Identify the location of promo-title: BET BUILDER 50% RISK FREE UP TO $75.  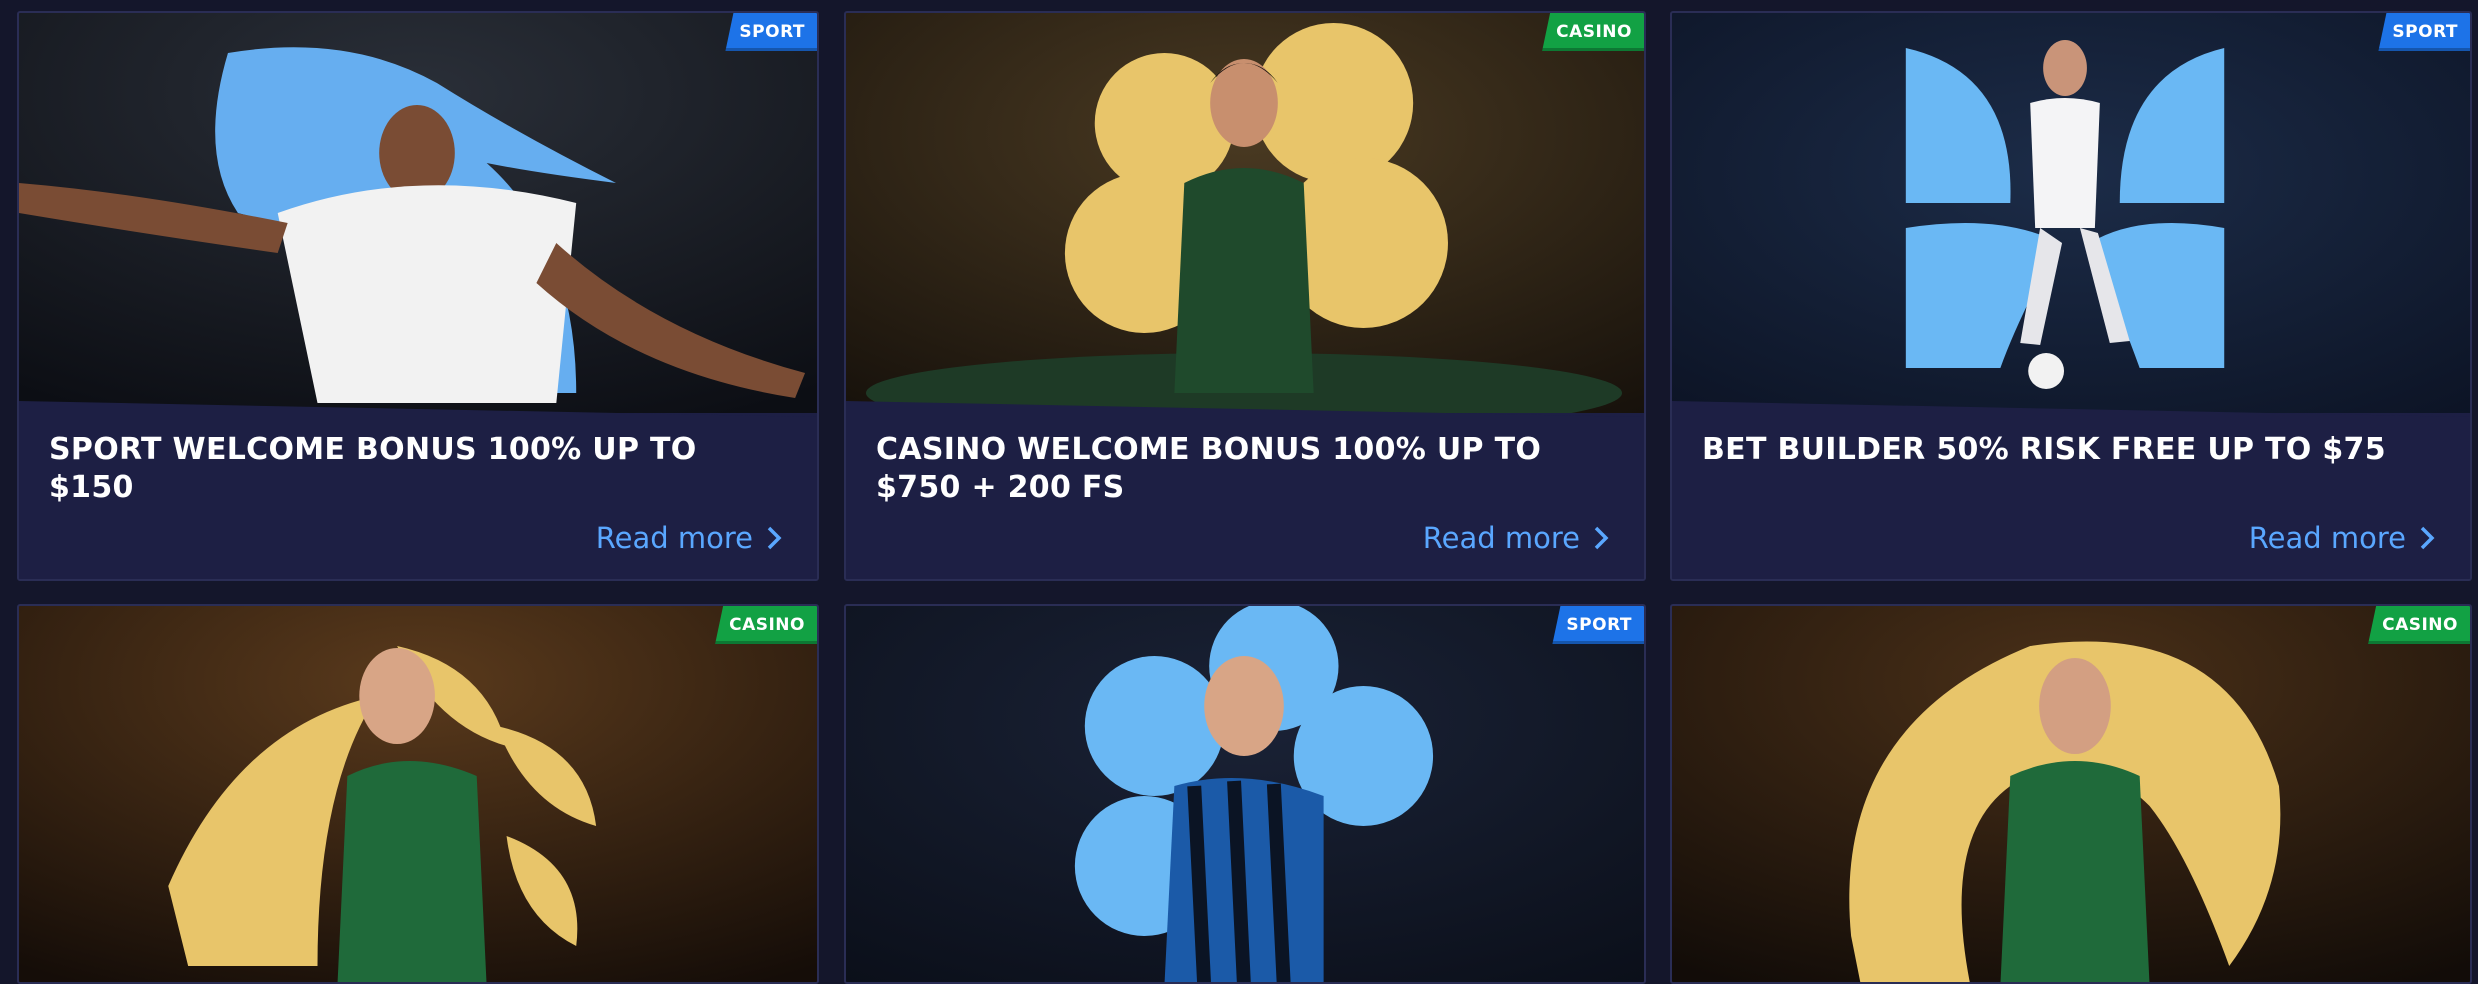
(2044, 449).